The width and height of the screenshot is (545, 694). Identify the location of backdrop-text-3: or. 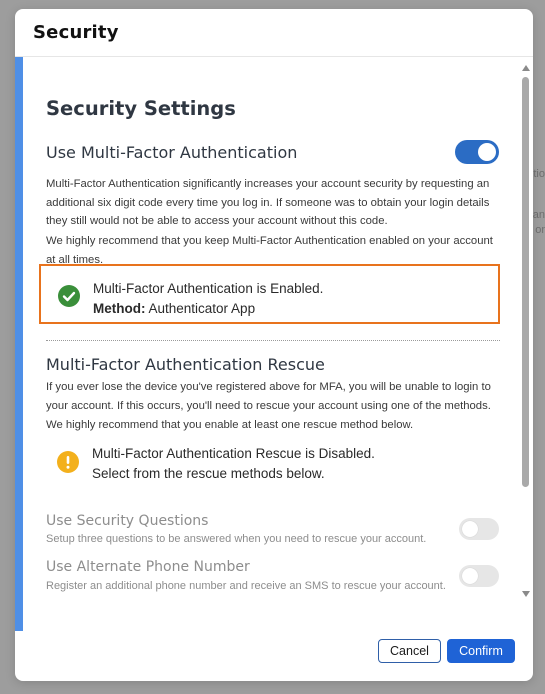
(540, 230).